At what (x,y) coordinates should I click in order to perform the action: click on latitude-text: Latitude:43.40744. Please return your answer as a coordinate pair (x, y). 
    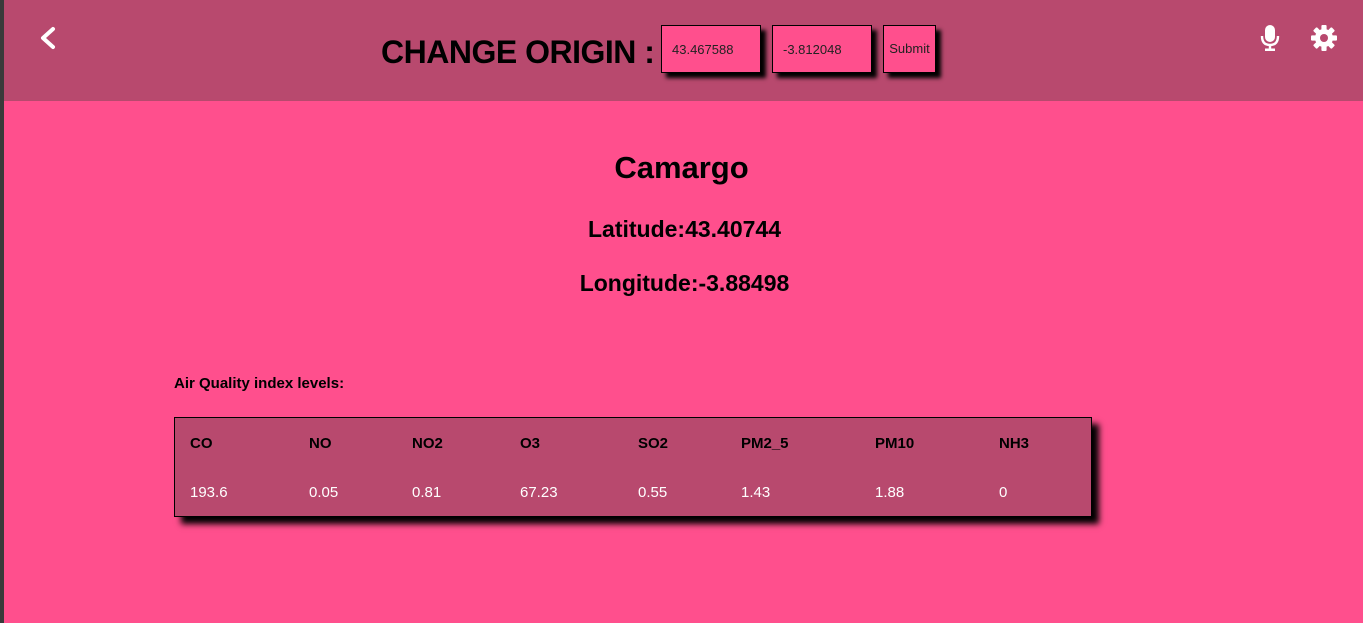
    Looking at the image, I should click on (684, 229).